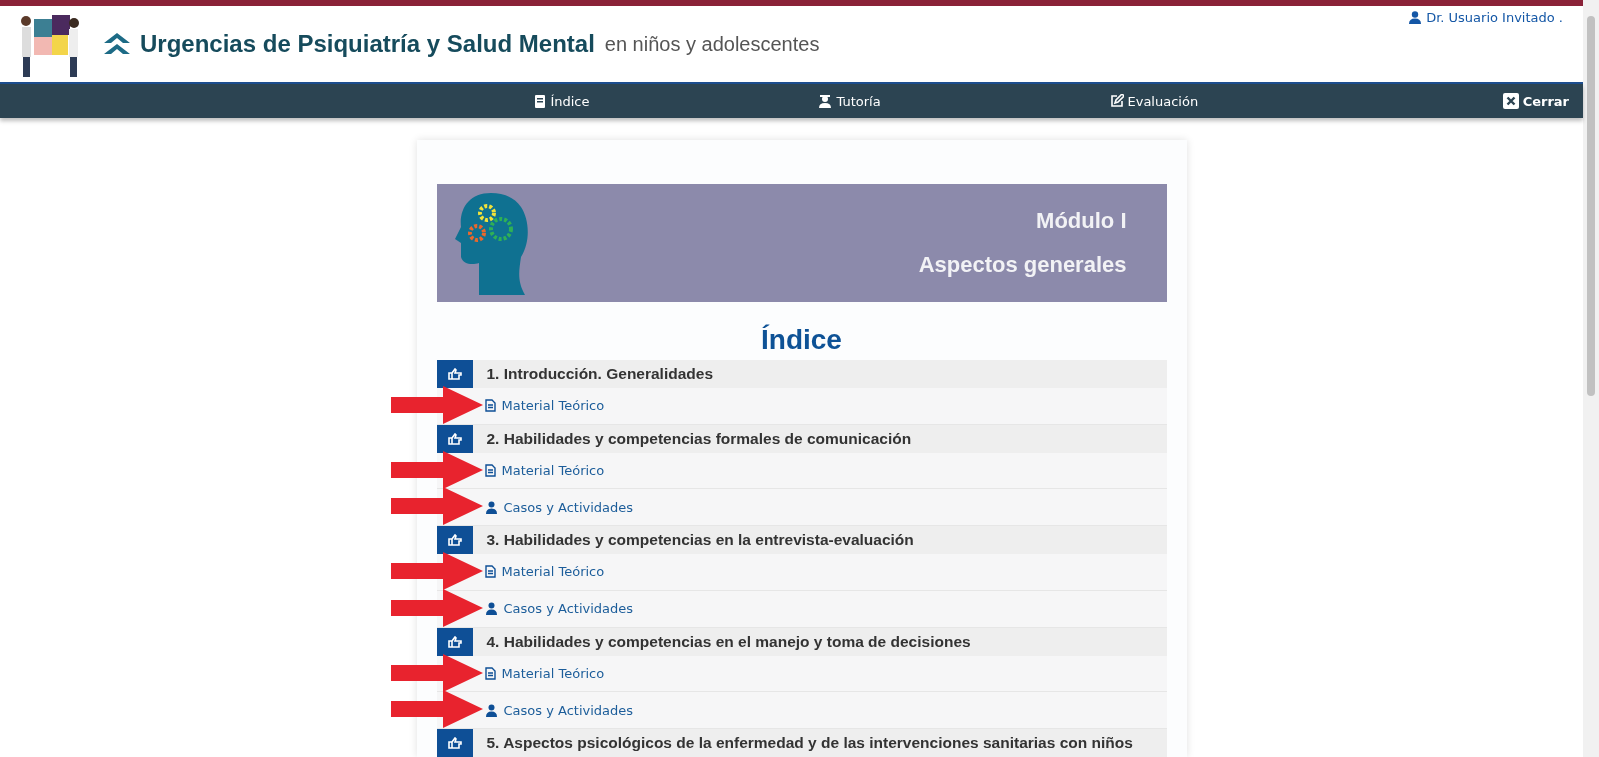 This screenshot has width=1599, height=757. I want to click on module-number: Módulo I, so click(1081, 221).